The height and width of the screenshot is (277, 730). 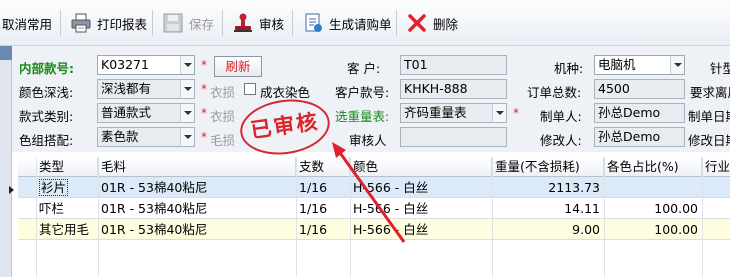 What do you see at coordinates (716, 167) in the screenshot?
I see `column-header-industry: 行业` at bounding box center [716, 167].